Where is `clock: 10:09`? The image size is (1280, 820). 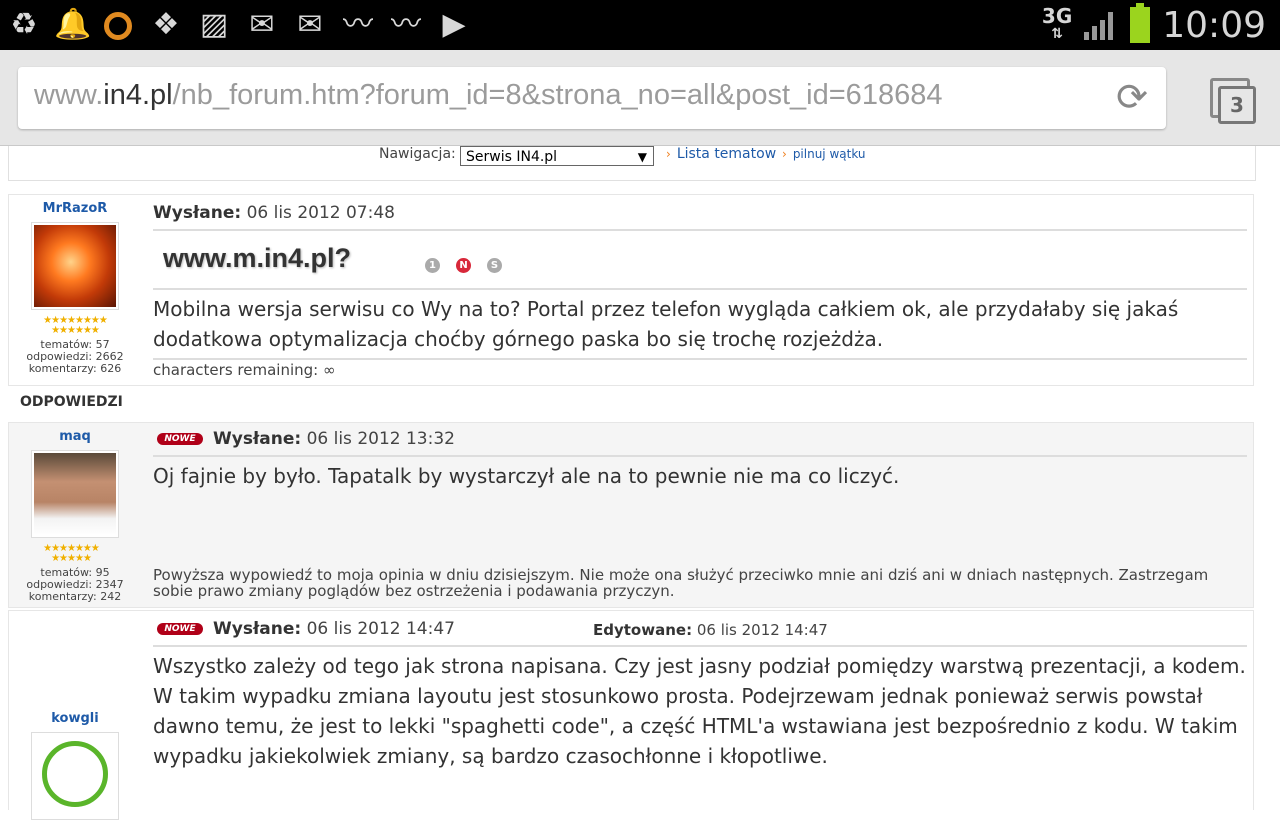
clock: 10:09 is located at coordinates (1214, 25).